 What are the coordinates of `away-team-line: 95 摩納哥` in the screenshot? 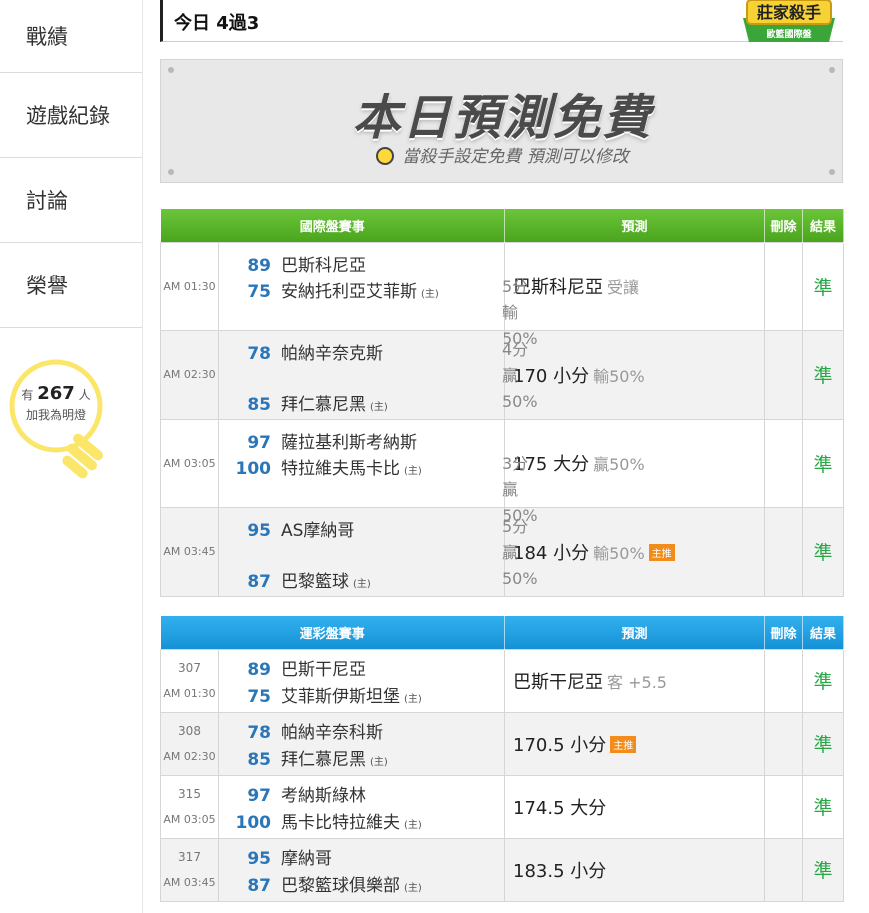 It's located at (282, 856).